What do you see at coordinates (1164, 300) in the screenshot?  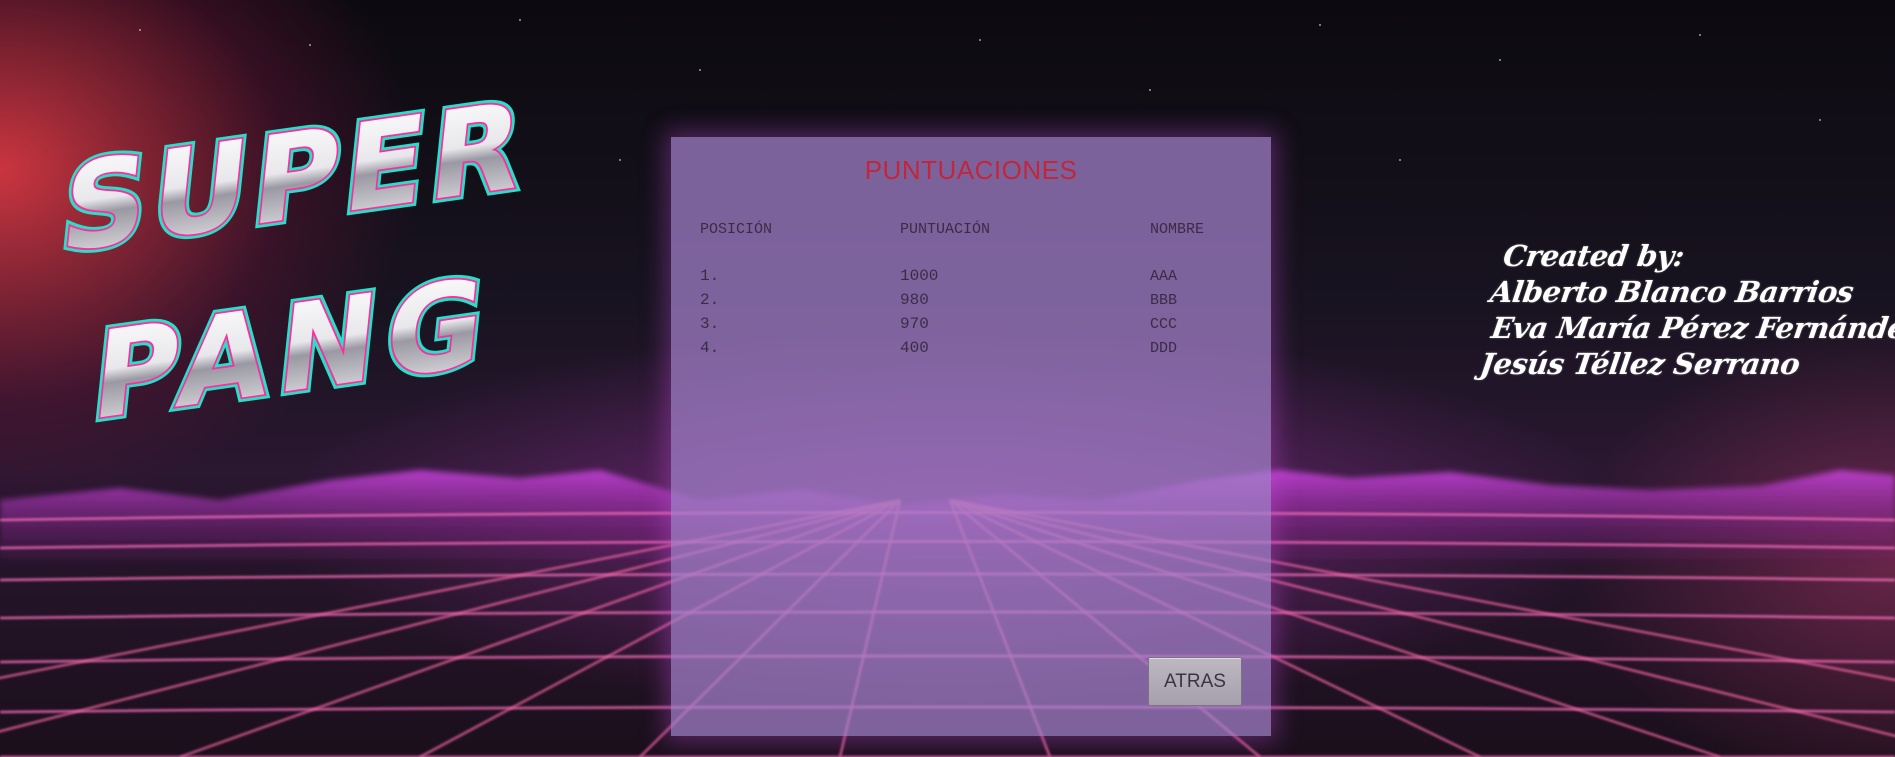 I see `score-name: BBB` at bounding box center [1164, 300].